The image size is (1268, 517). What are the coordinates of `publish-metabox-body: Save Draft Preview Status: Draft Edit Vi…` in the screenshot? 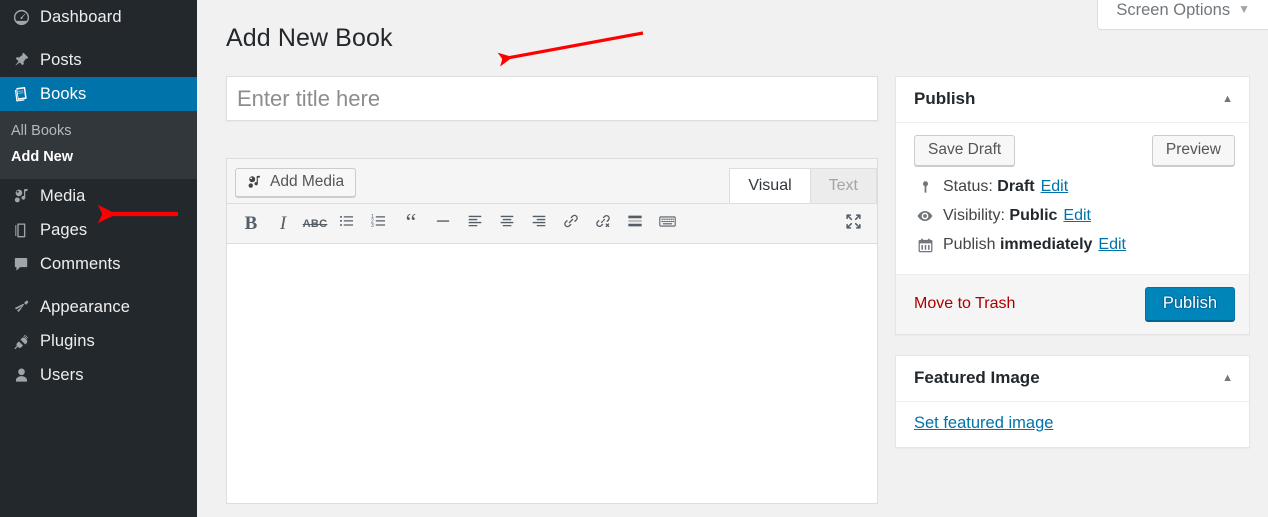 It's located at (1072, 198).